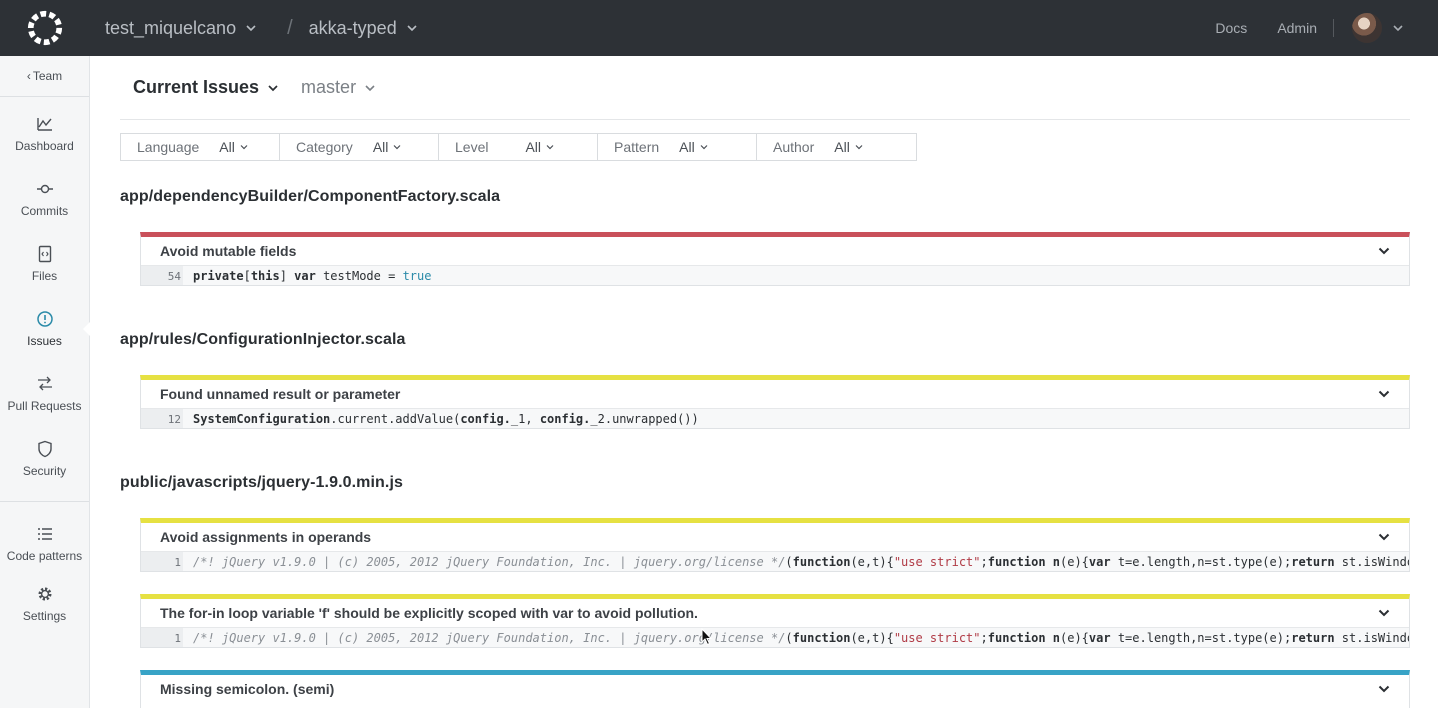 This screenshot has width=1438, height=708. I want to click on code-snippet: private[this] var testMode = true, so click(312, 275).